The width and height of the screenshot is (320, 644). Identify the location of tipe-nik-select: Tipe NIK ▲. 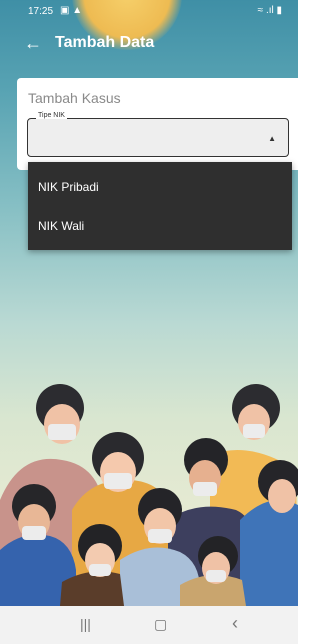
(158, 134).